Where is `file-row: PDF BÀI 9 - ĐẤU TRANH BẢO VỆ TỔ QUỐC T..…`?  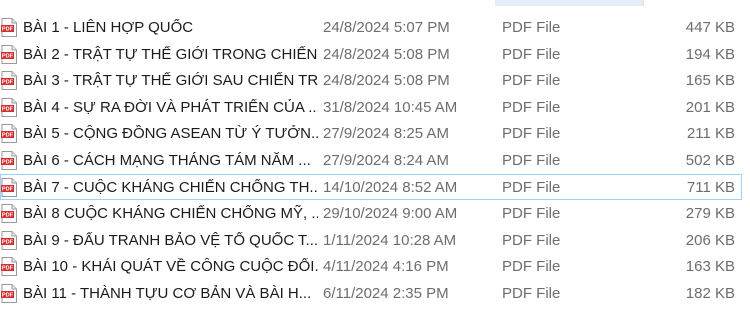 file-row: PDF BÀI 9 - ĐẤU TRANH BẢO VỆ TỔ QUỐC T..… is located at coordinates (371, 240).